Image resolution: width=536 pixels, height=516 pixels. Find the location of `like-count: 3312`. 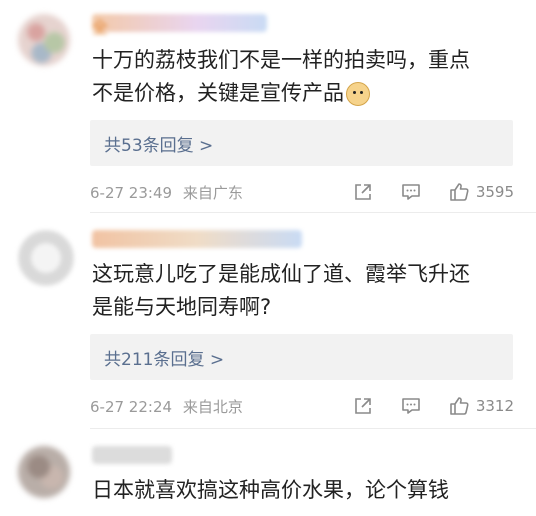

like-count: 3312 is located at coordinates (494, 406).